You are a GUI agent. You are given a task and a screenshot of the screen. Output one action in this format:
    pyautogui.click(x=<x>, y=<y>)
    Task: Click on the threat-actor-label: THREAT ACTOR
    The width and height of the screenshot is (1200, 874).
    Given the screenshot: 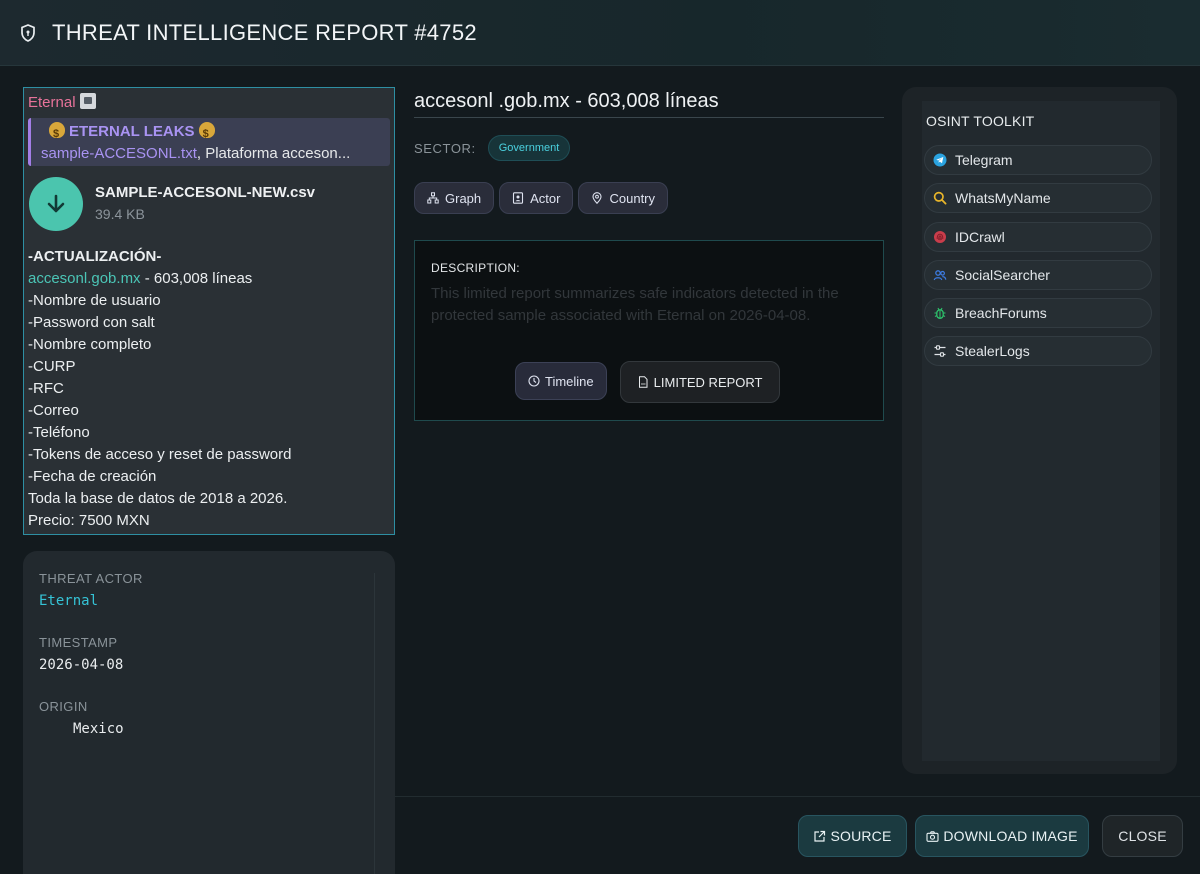 What is the action you would take?
    pyautogui.click(x=91, y=578)
    